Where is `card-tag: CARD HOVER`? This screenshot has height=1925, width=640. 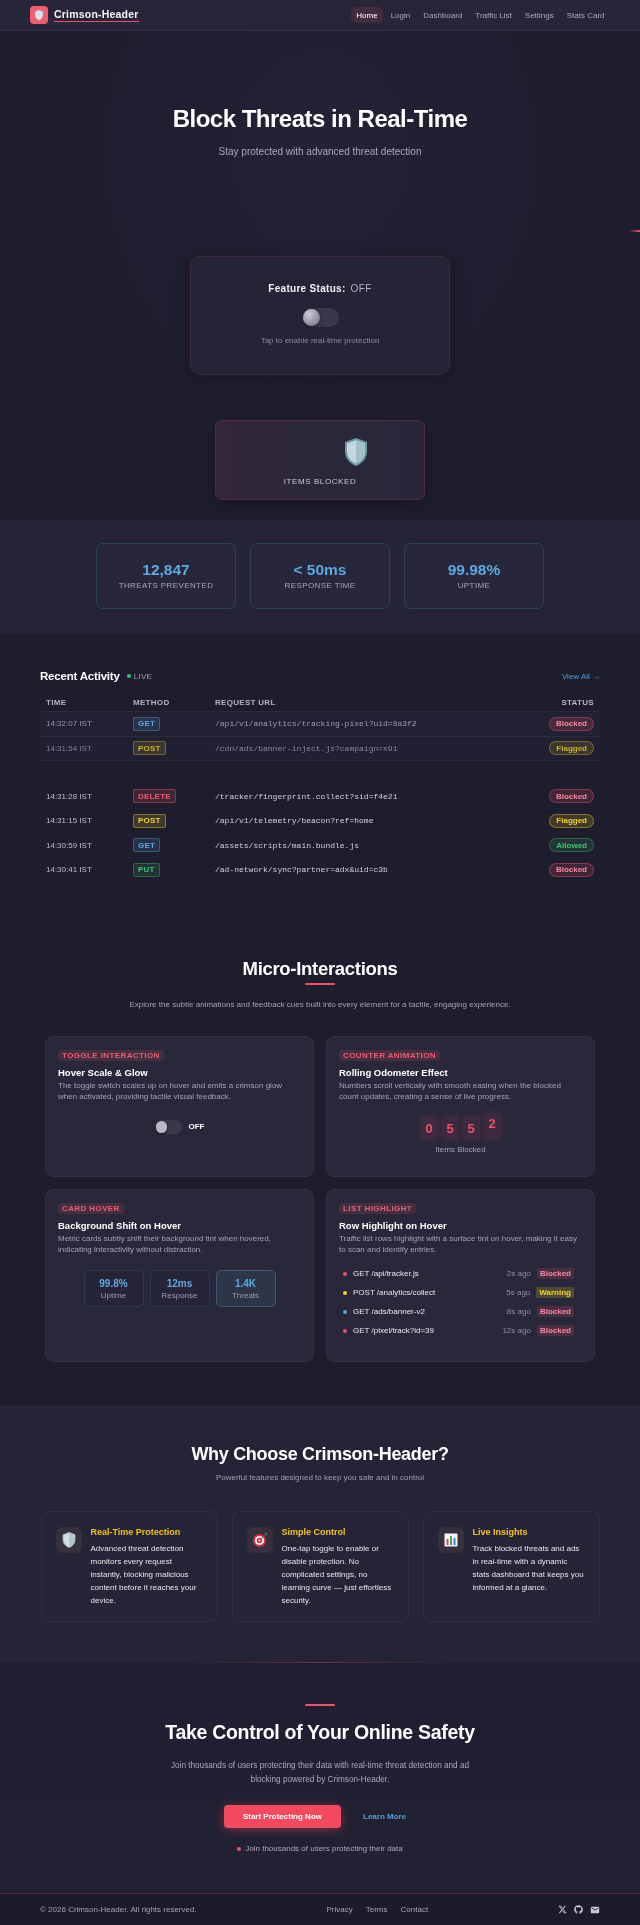 card-tag: CARD HOVER is located at coordinates (91, 1209).